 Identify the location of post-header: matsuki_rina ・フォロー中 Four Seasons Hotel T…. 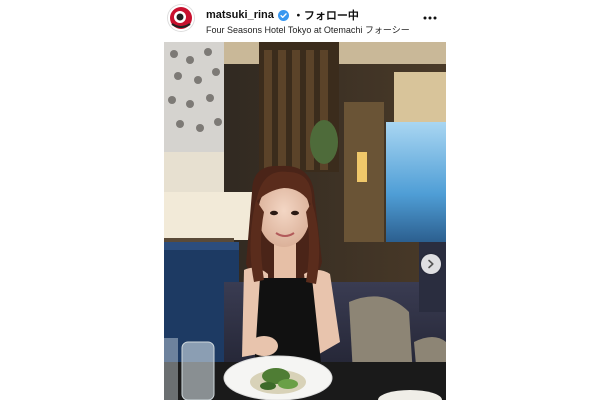
(305, 21).